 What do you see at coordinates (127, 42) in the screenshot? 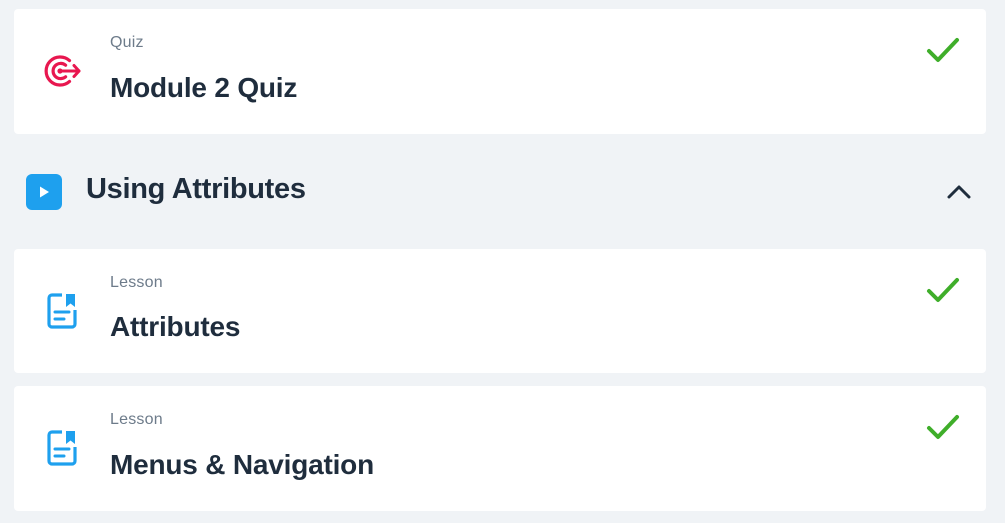
I see `item-kind-label: Quiz` at bounding box center [127, 42].